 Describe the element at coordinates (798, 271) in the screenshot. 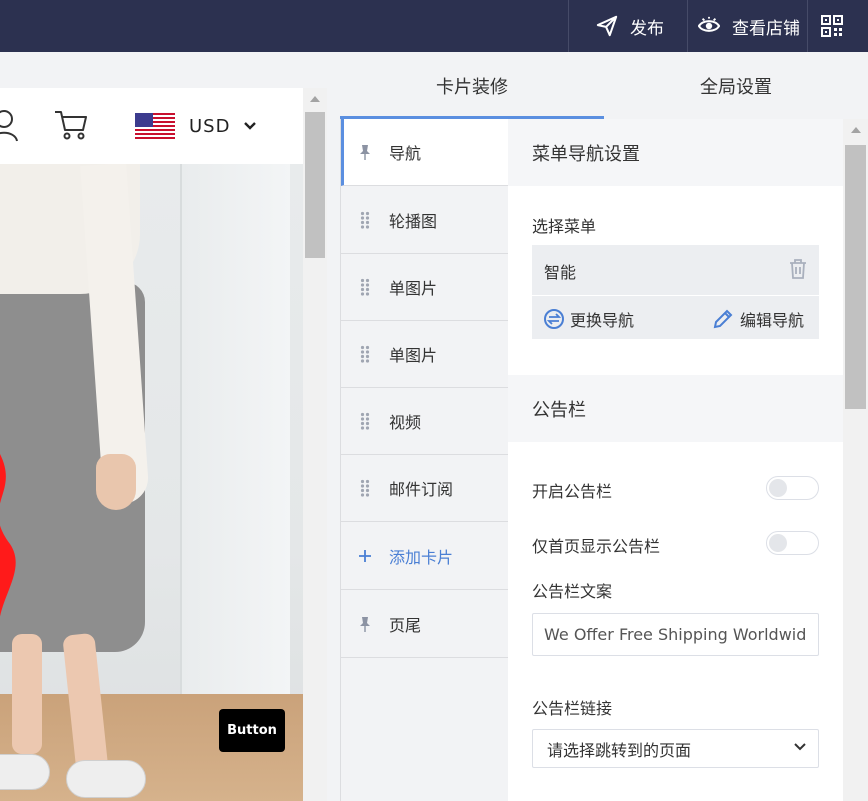

I see `trash-icon` at that location.